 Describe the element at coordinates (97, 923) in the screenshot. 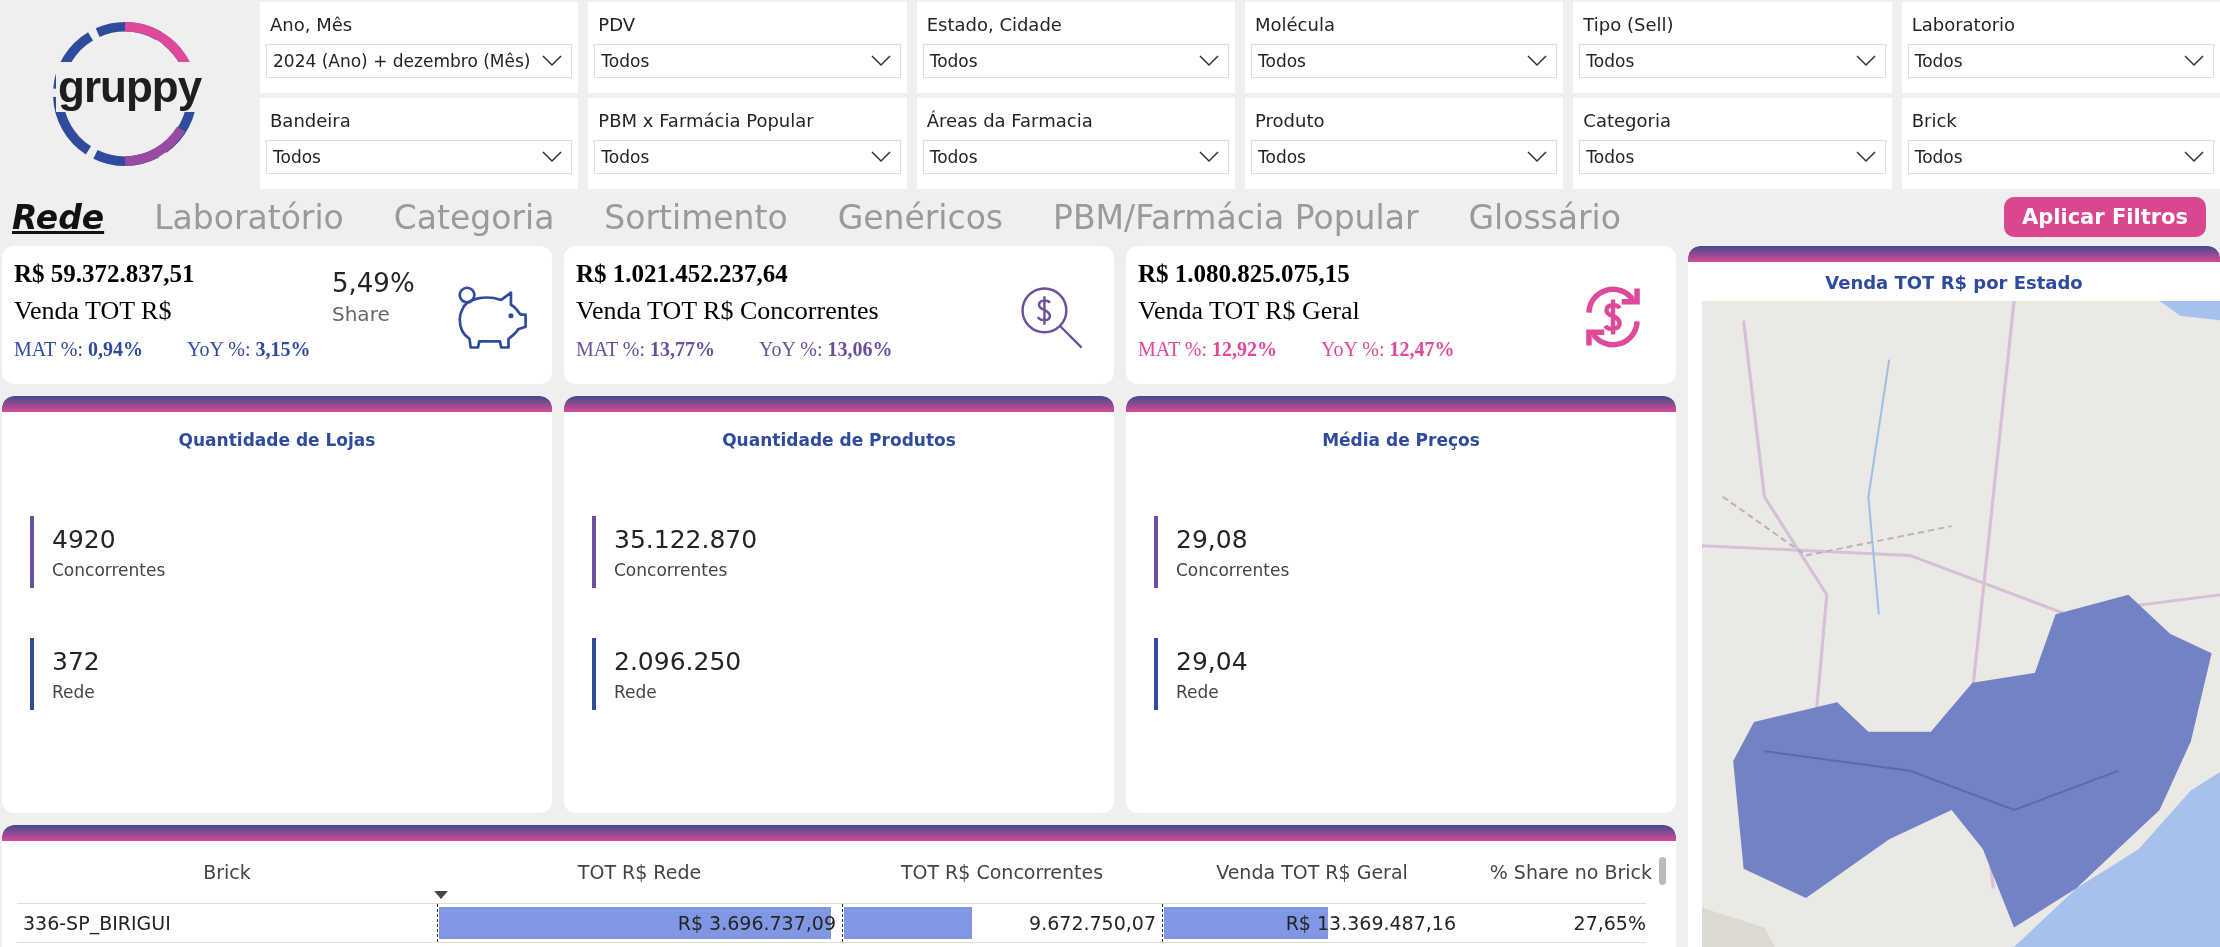

I see `table-cell: 336-SP_BIRIGUI` at that location.